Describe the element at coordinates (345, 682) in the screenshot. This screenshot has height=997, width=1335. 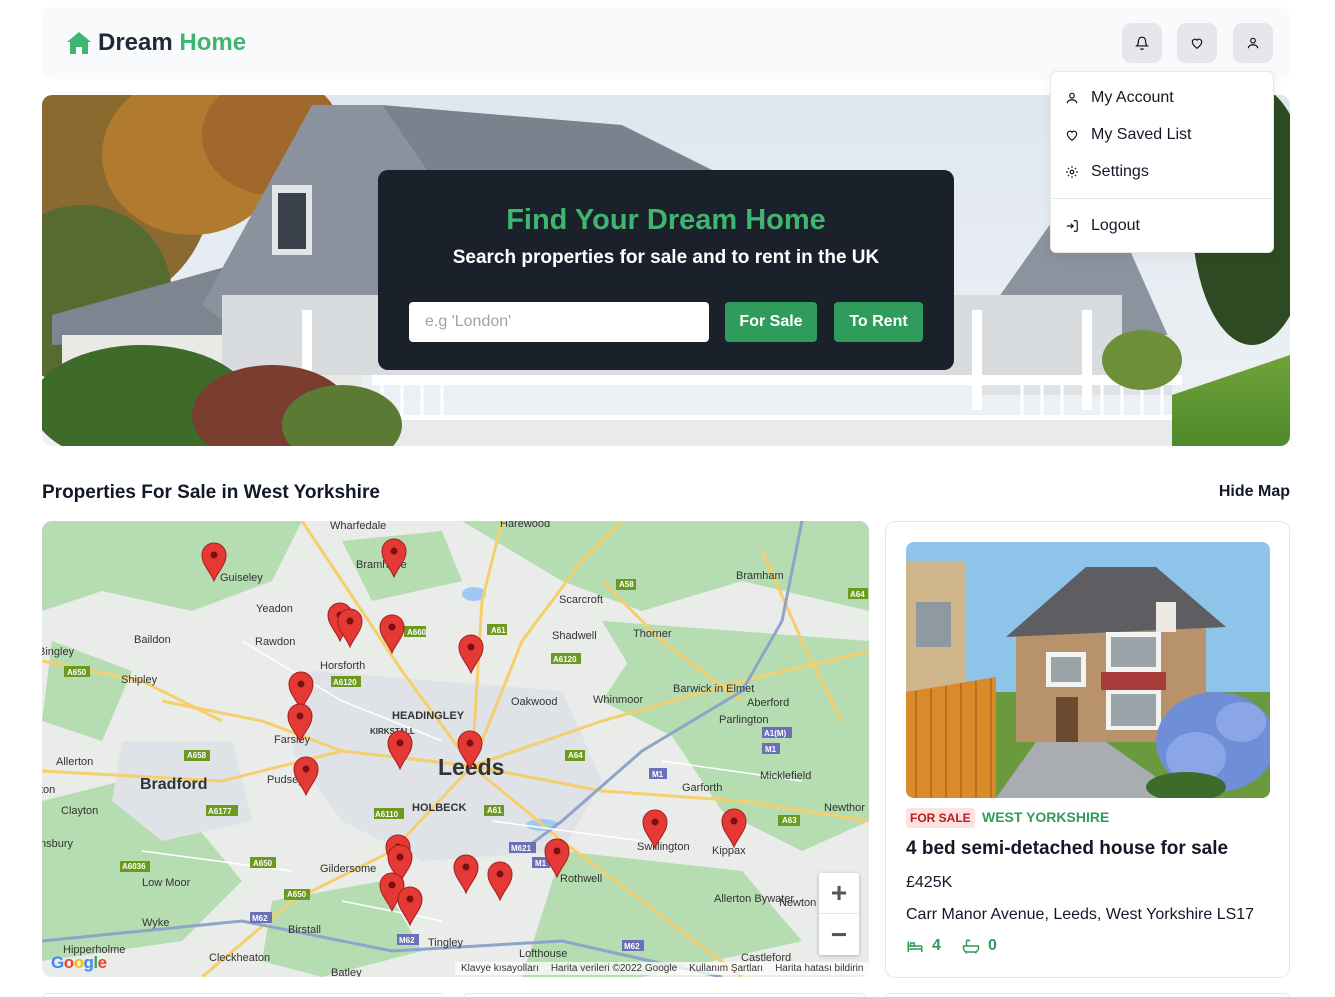
I see `svg-text: A6120` at that location.